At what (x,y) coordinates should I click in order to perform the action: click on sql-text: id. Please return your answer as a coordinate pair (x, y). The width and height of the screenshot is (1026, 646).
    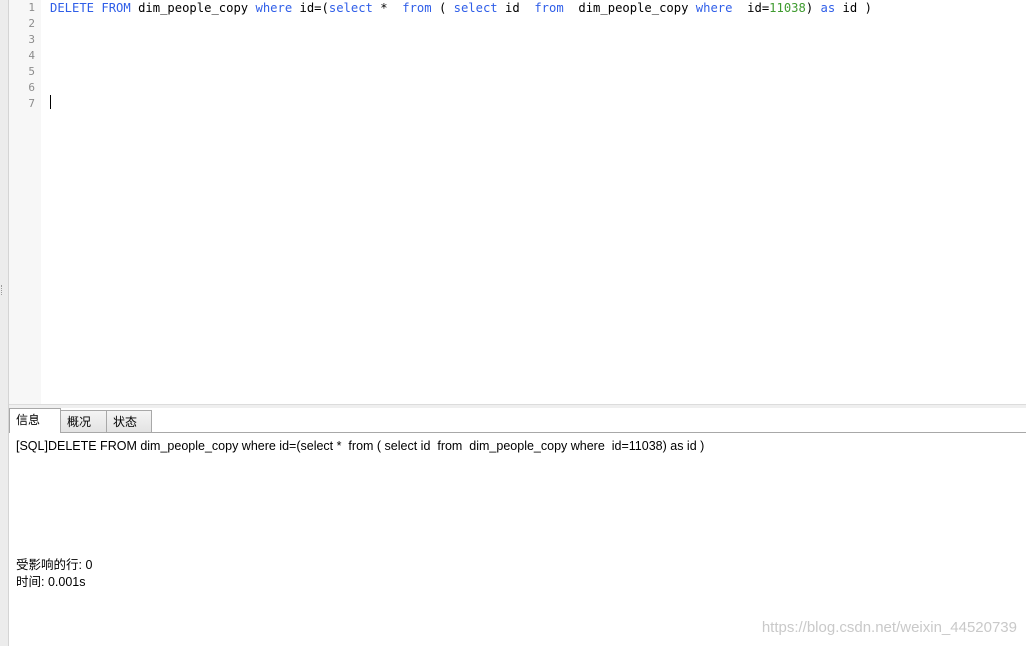
    Looking at the image, I should click on (516, 8).